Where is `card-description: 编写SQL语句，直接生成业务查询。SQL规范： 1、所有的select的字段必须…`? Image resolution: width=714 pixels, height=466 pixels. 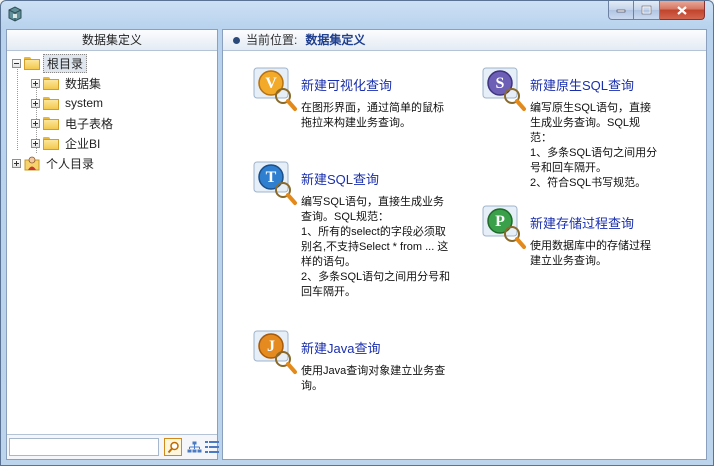
card-description: 编写SQL语句，直接生成业务查询。SQL规范： 1、所有的select的字段必须… is located at coordinates (376, 247).